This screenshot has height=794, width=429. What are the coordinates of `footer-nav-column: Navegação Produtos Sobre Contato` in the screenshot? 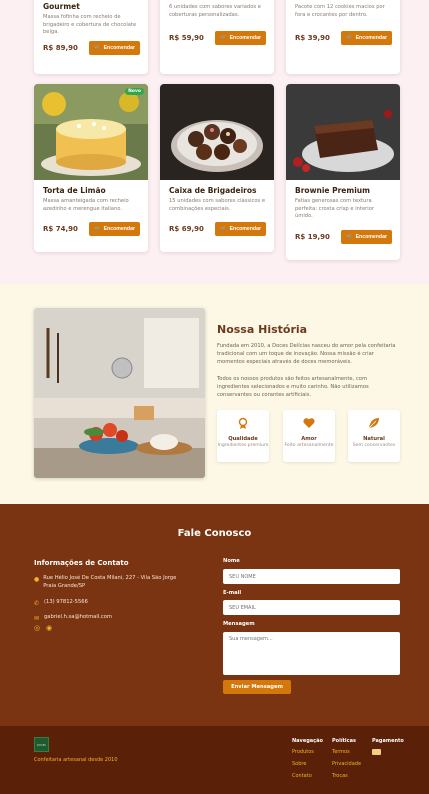 It's located at (307, 758).